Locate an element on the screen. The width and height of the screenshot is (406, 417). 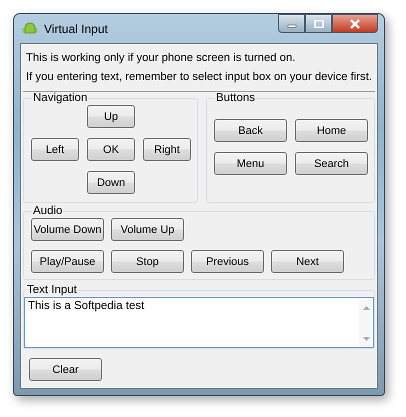
navigation-button: Down is located at coordinates (111, 182).